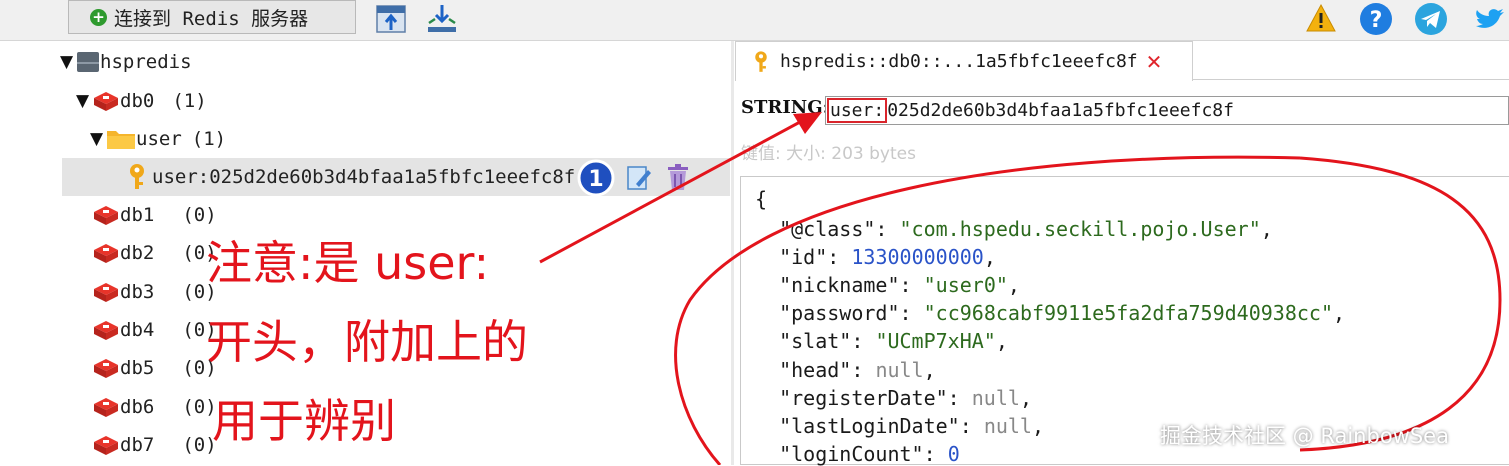  I want to click on step-badge-number: 1, so click(595, 179).